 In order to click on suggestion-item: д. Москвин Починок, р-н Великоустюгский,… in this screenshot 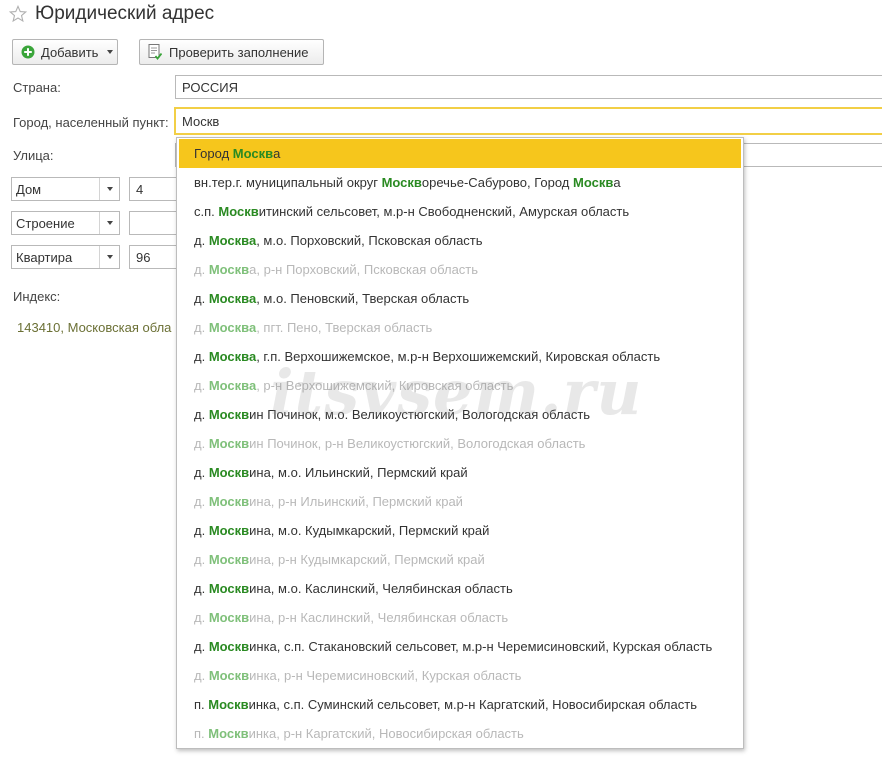, I will do `click(460, 443)`.